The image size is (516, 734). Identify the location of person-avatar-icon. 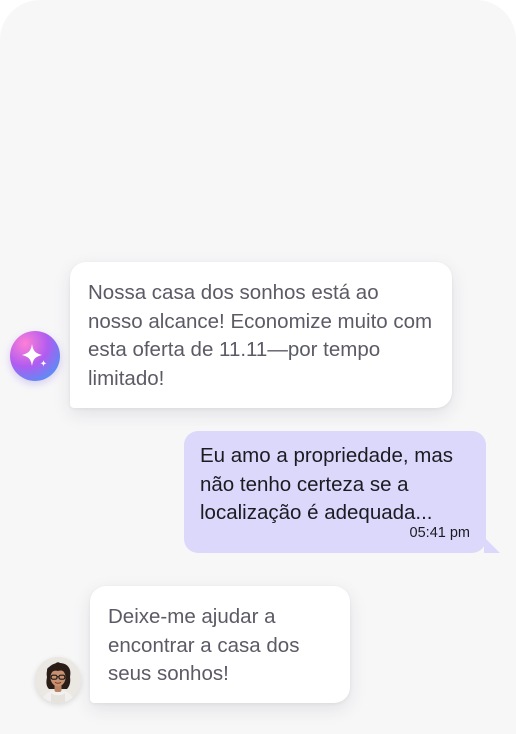
(58, 680).